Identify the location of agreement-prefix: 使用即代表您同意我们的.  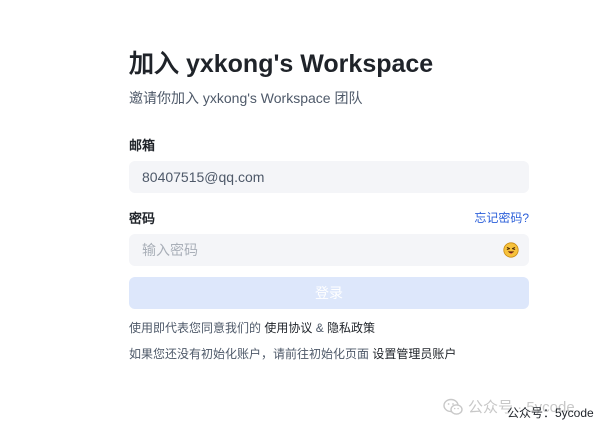
(197, 328).